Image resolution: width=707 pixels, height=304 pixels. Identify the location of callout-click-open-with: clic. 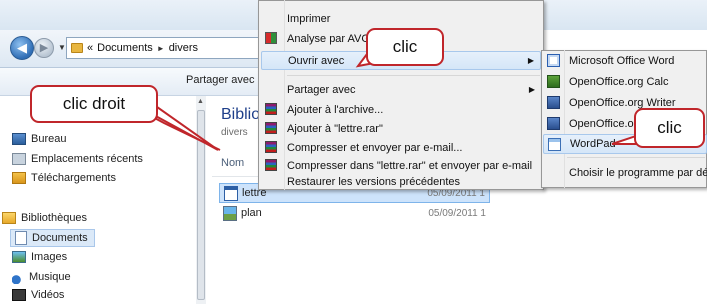
(405, 47).